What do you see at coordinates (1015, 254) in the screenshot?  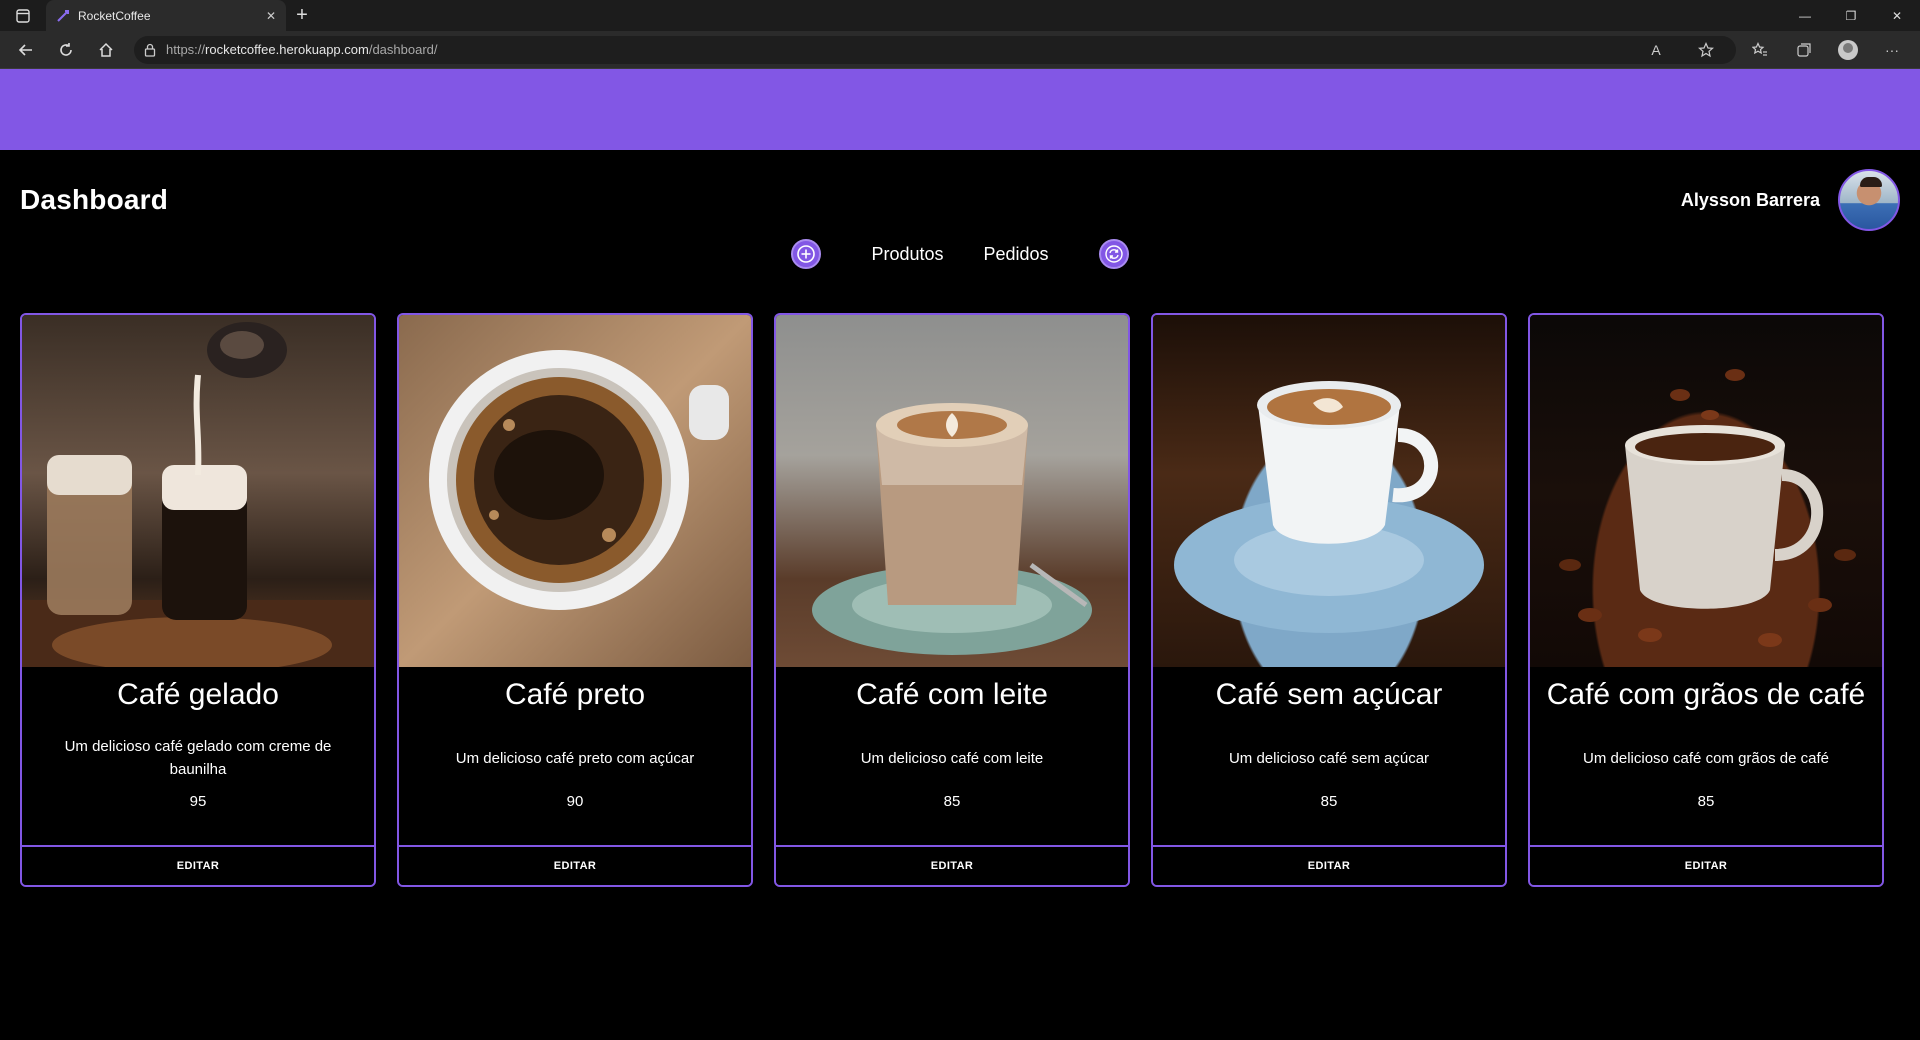 I see `menu-link-pedidos: Pedidos` at bounding box center [1015, 254].